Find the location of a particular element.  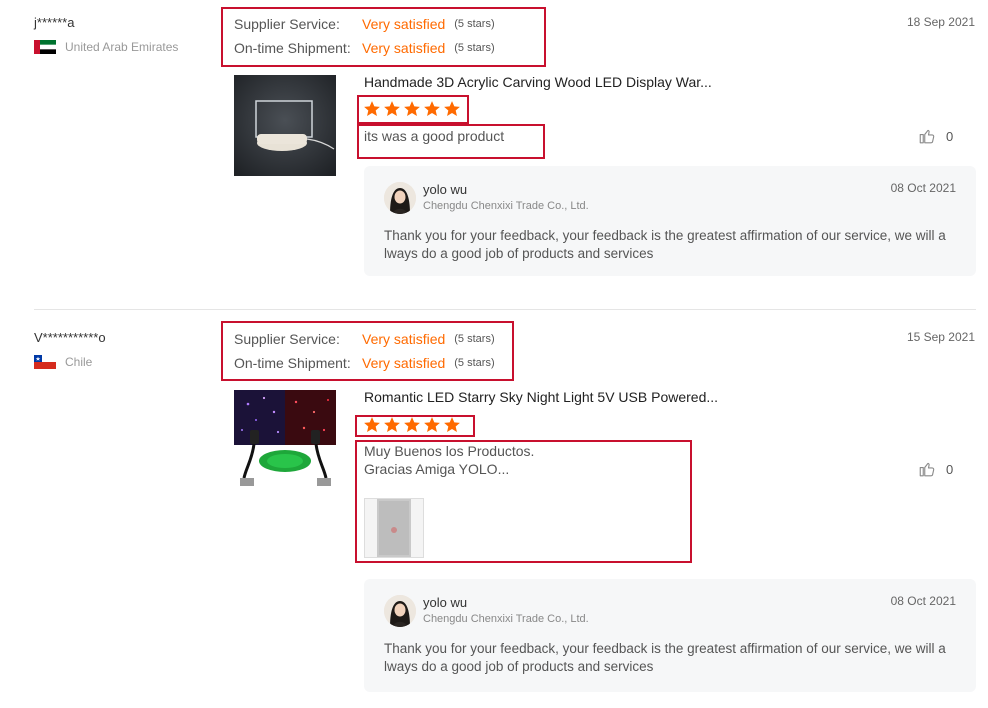

review-date: 15 Sep 2021 is located at coordinates (940, 337).